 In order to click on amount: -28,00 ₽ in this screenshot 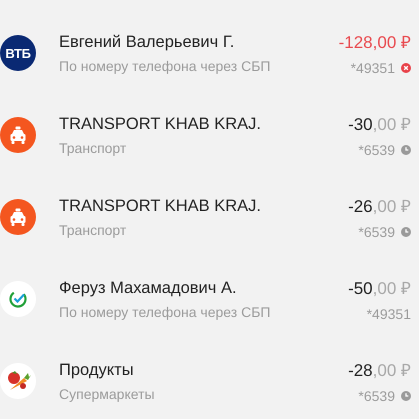, I will do `click(379, 370)`.